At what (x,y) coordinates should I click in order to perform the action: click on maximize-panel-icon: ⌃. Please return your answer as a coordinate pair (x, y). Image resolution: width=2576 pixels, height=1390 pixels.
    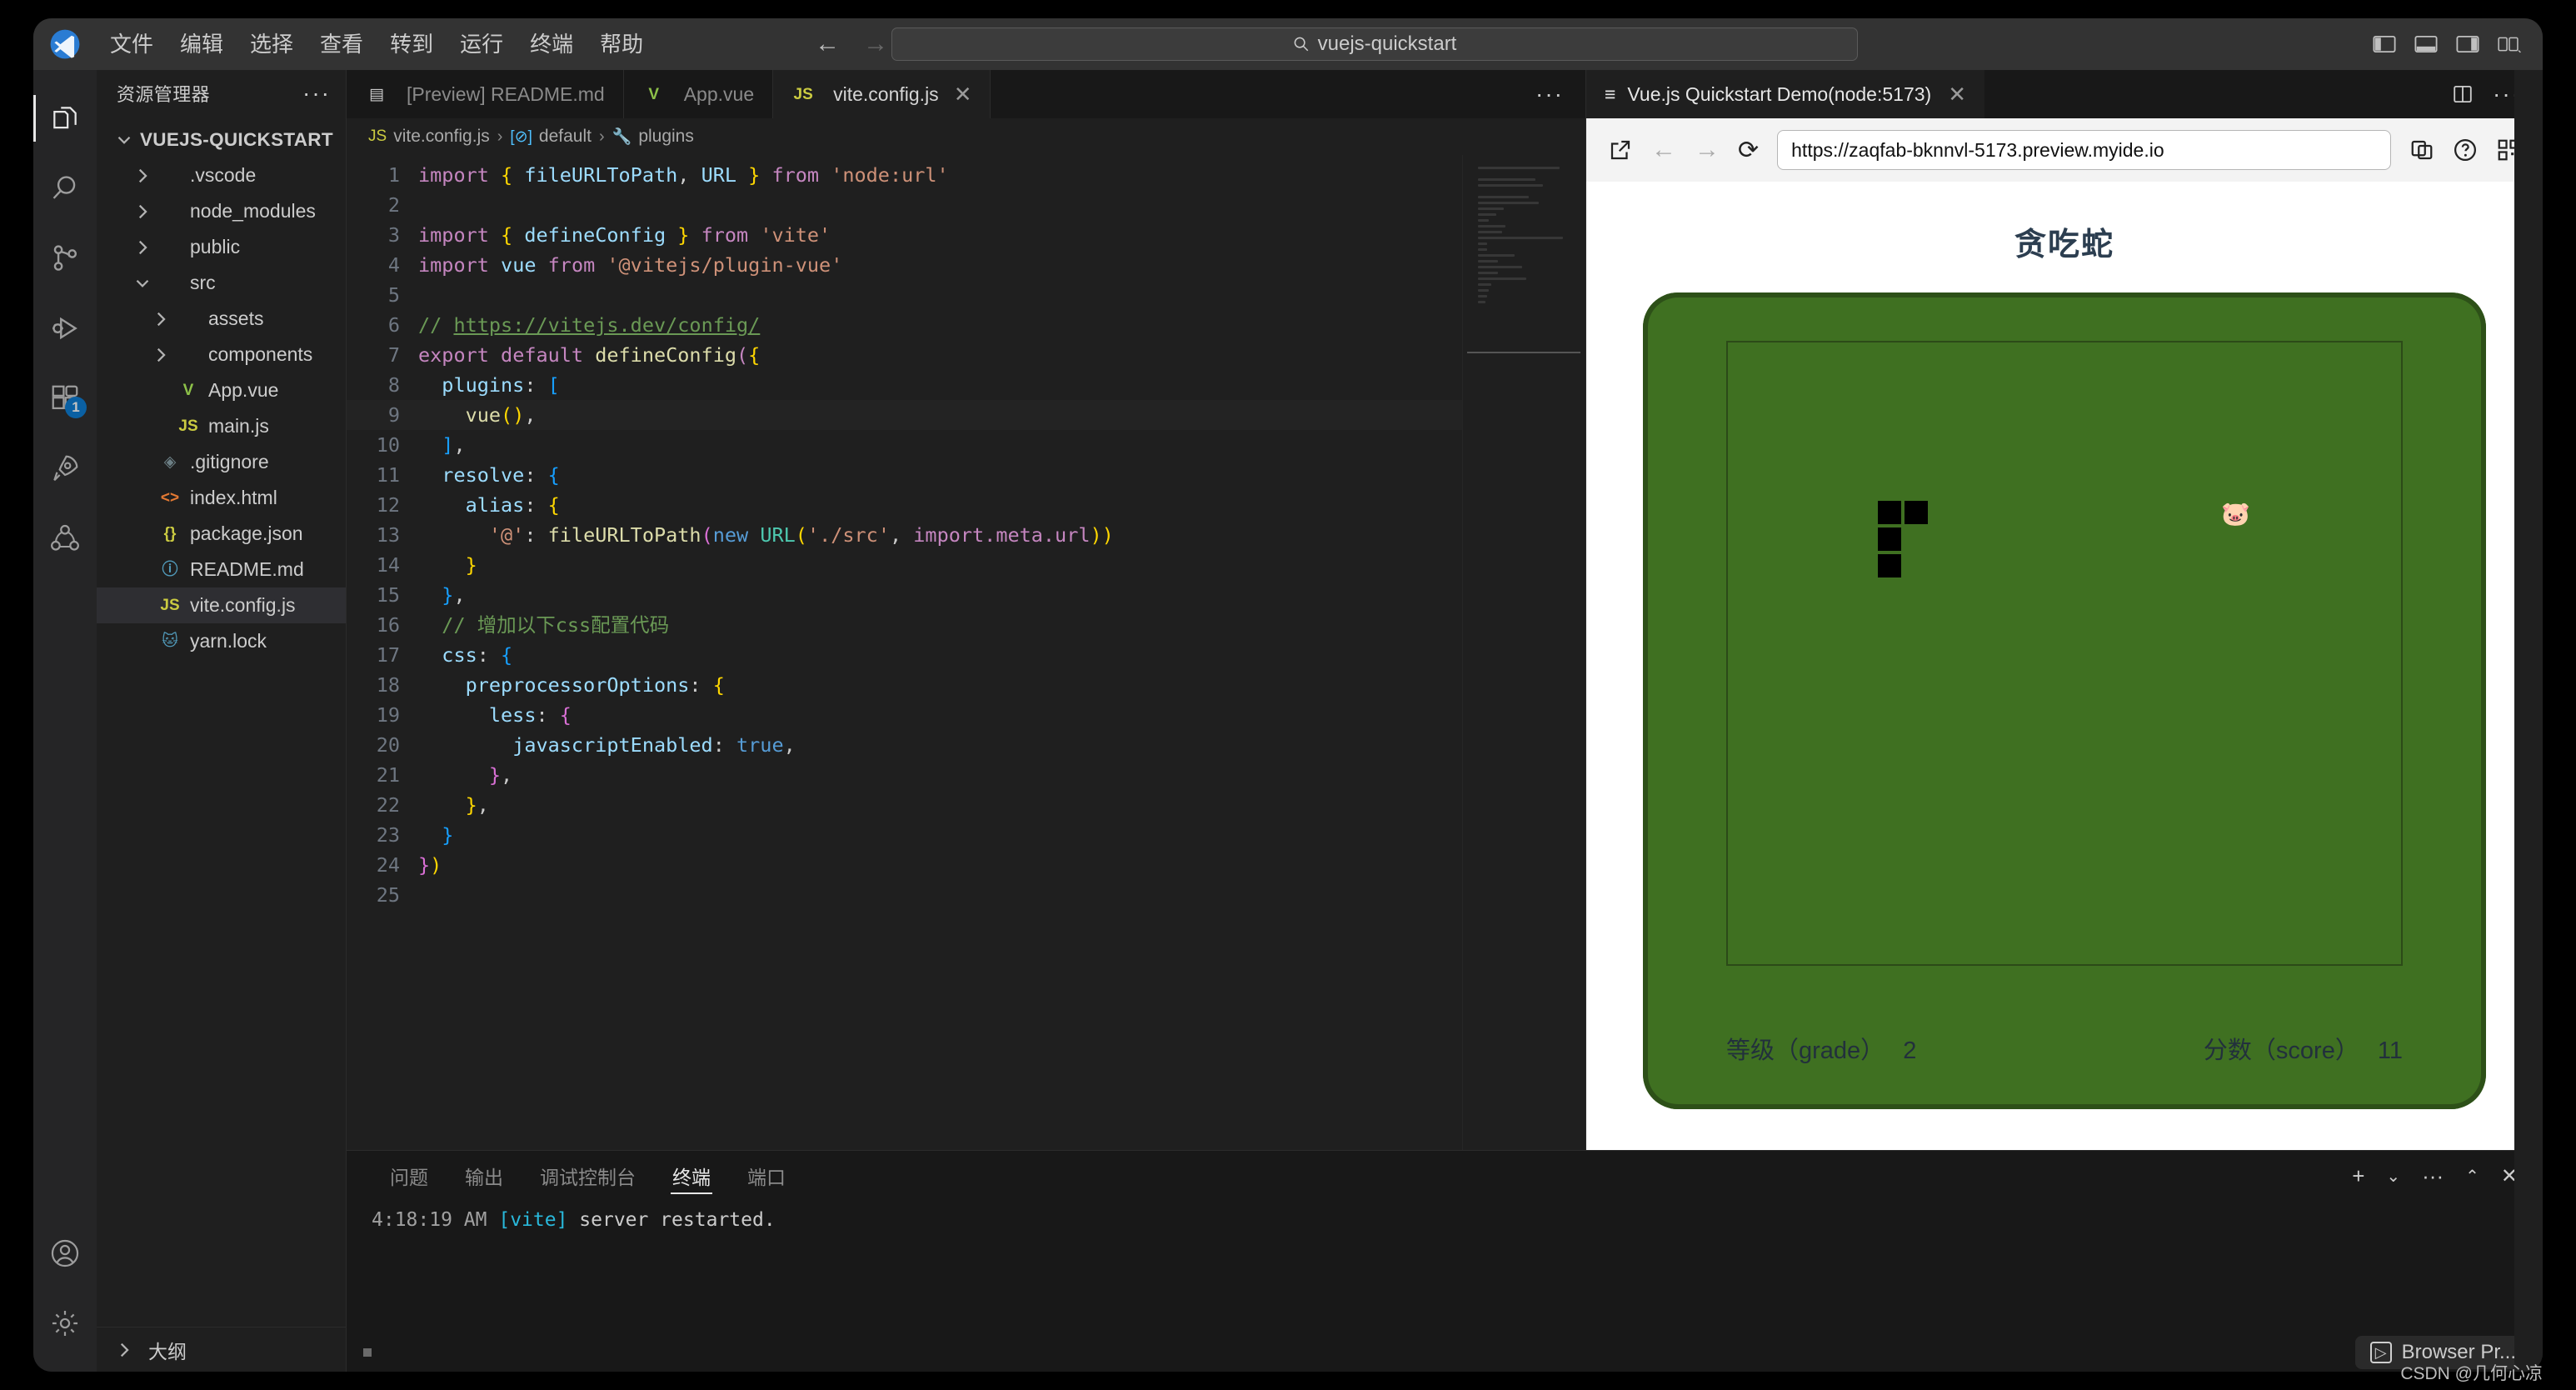
    Looking at the image, I should click on (2472, 1176).